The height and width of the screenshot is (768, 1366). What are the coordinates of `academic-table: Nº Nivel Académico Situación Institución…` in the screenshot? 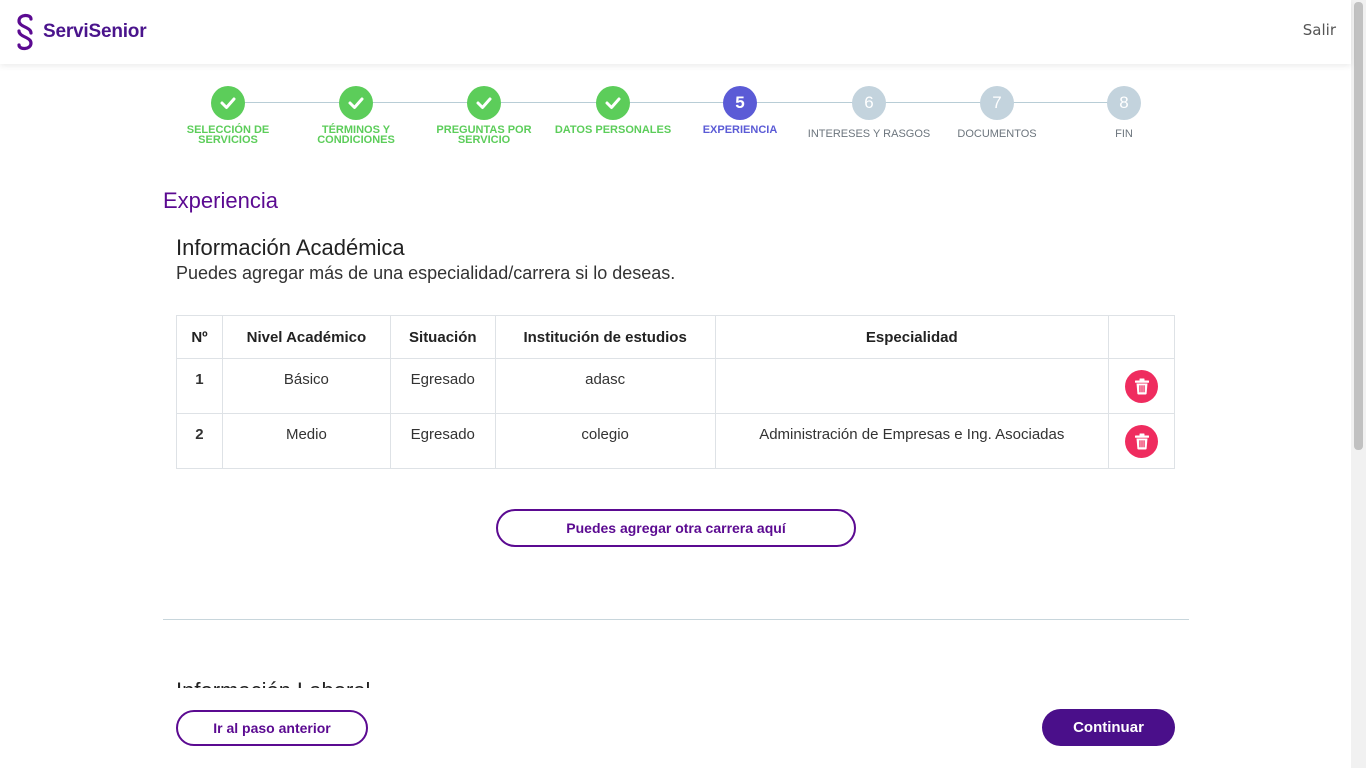 It's located at (675, 392).